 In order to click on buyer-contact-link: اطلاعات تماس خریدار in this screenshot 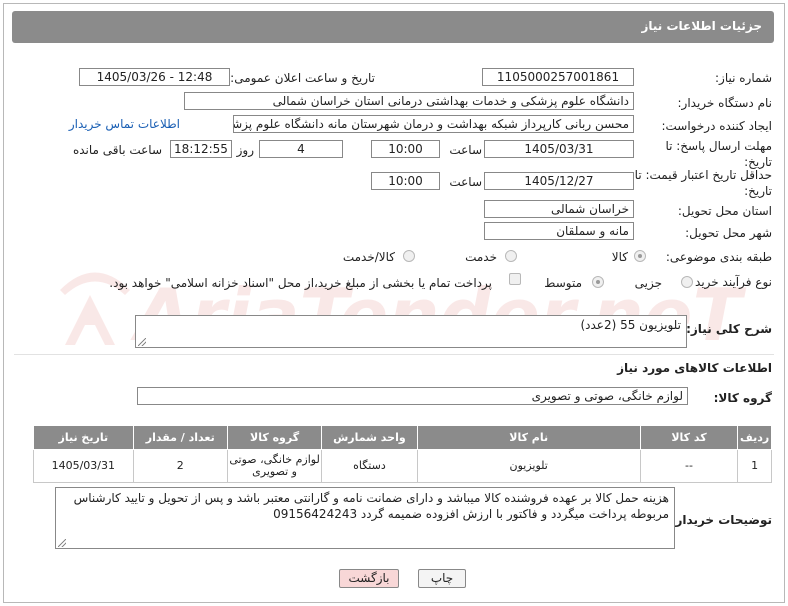, I will do `click(124, 124)`.